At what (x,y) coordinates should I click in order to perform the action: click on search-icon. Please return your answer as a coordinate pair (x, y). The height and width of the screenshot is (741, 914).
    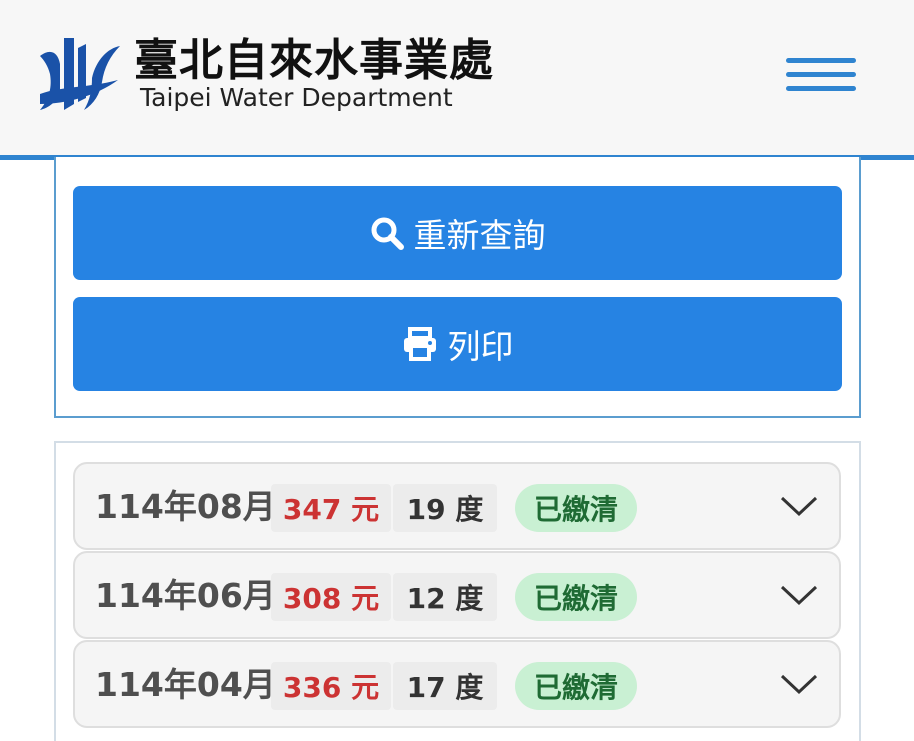
    Looking at the image, I should click on (387, 233).